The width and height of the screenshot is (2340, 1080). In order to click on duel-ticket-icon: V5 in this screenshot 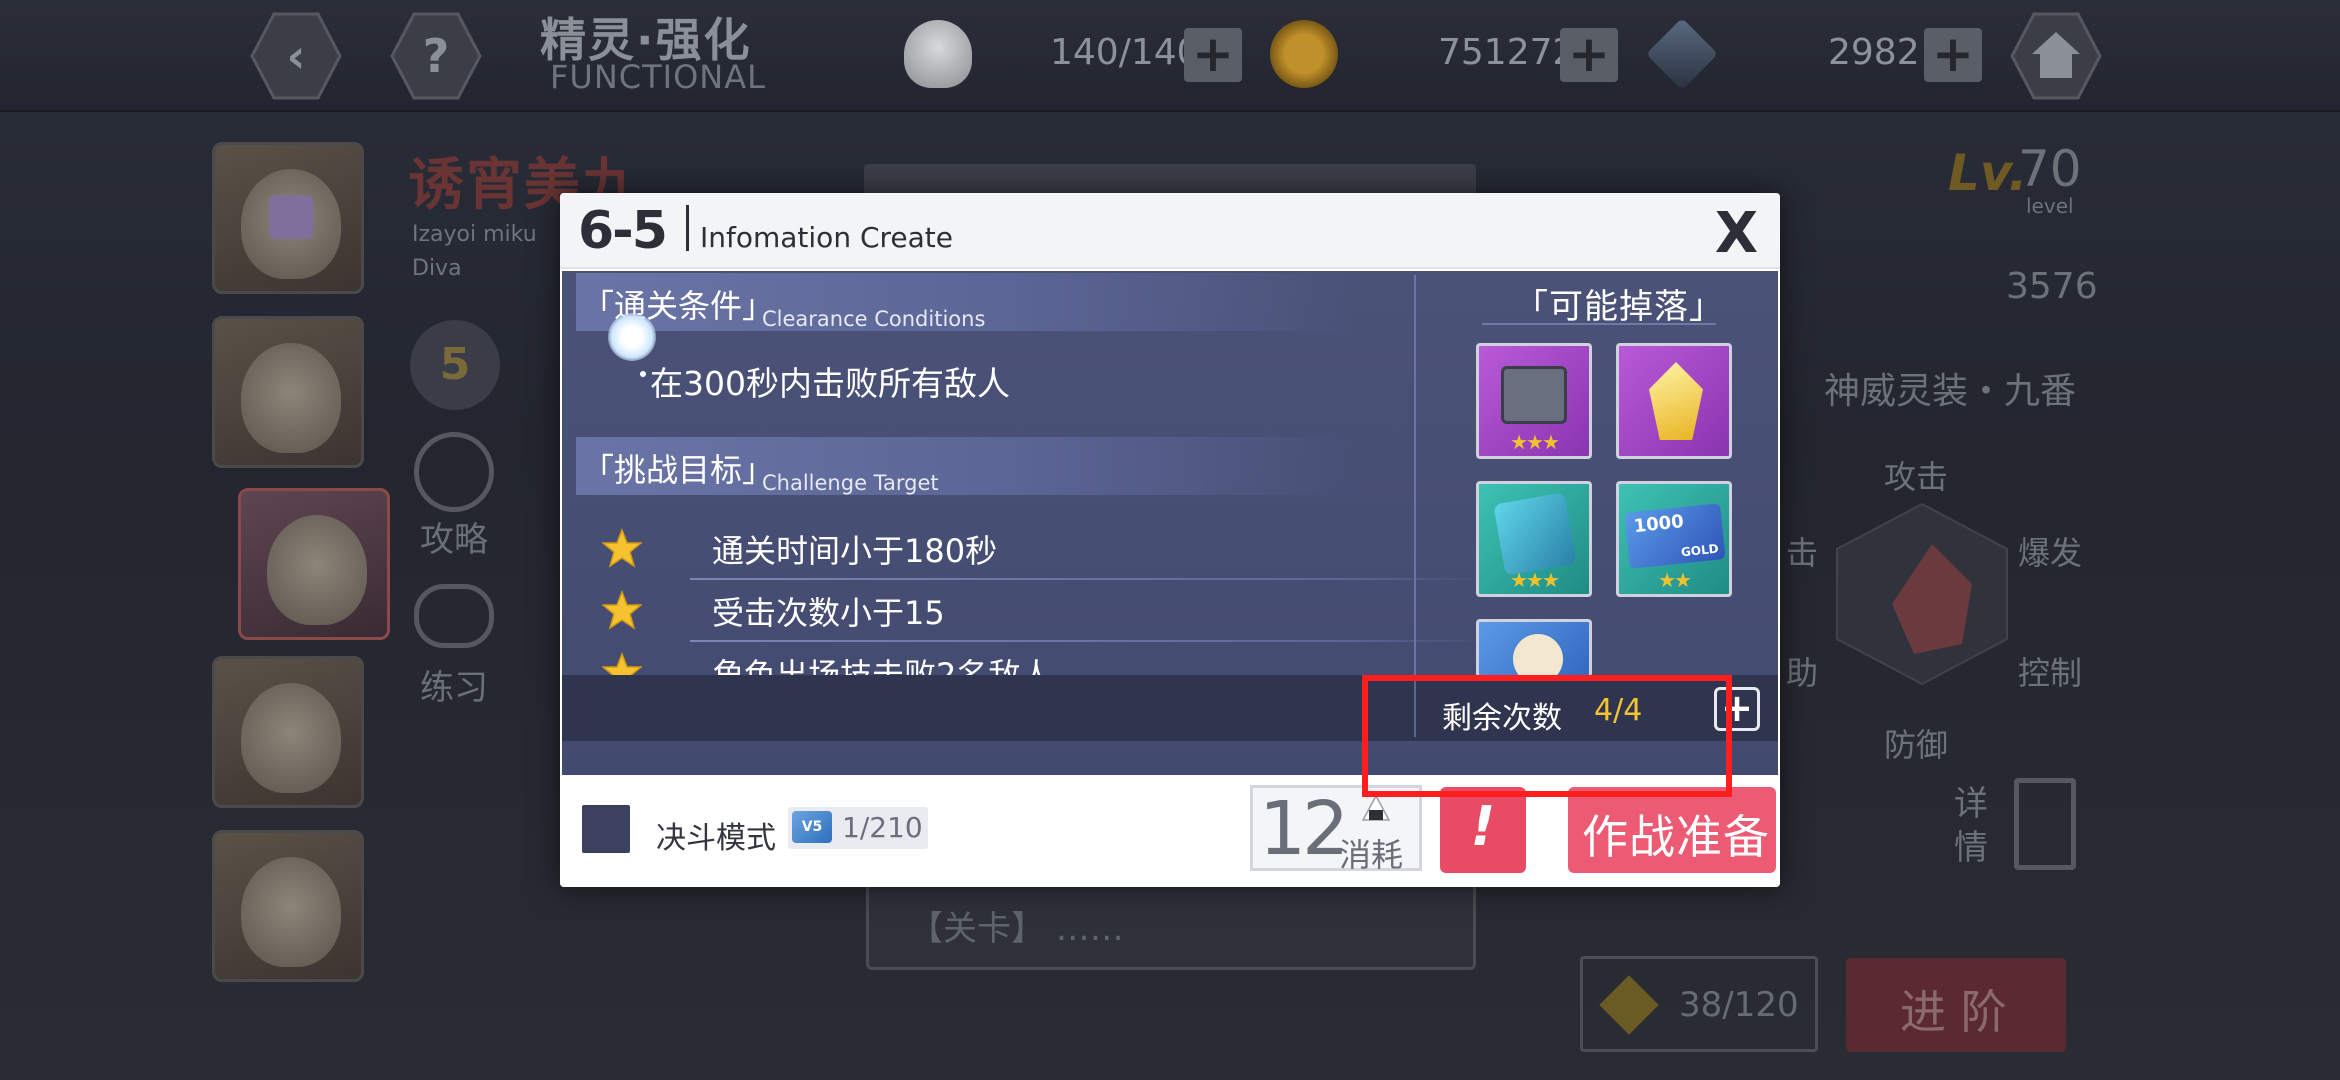, I will do `click(812, 827)`.